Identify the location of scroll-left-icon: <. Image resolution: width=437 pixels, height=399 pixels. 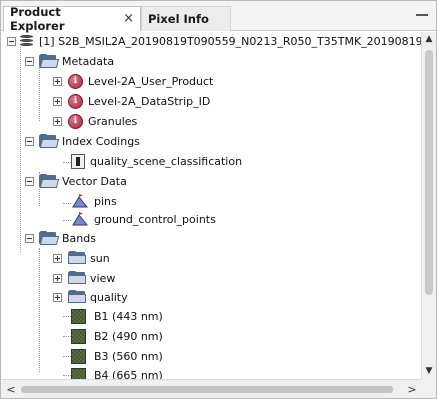
(11, 389).